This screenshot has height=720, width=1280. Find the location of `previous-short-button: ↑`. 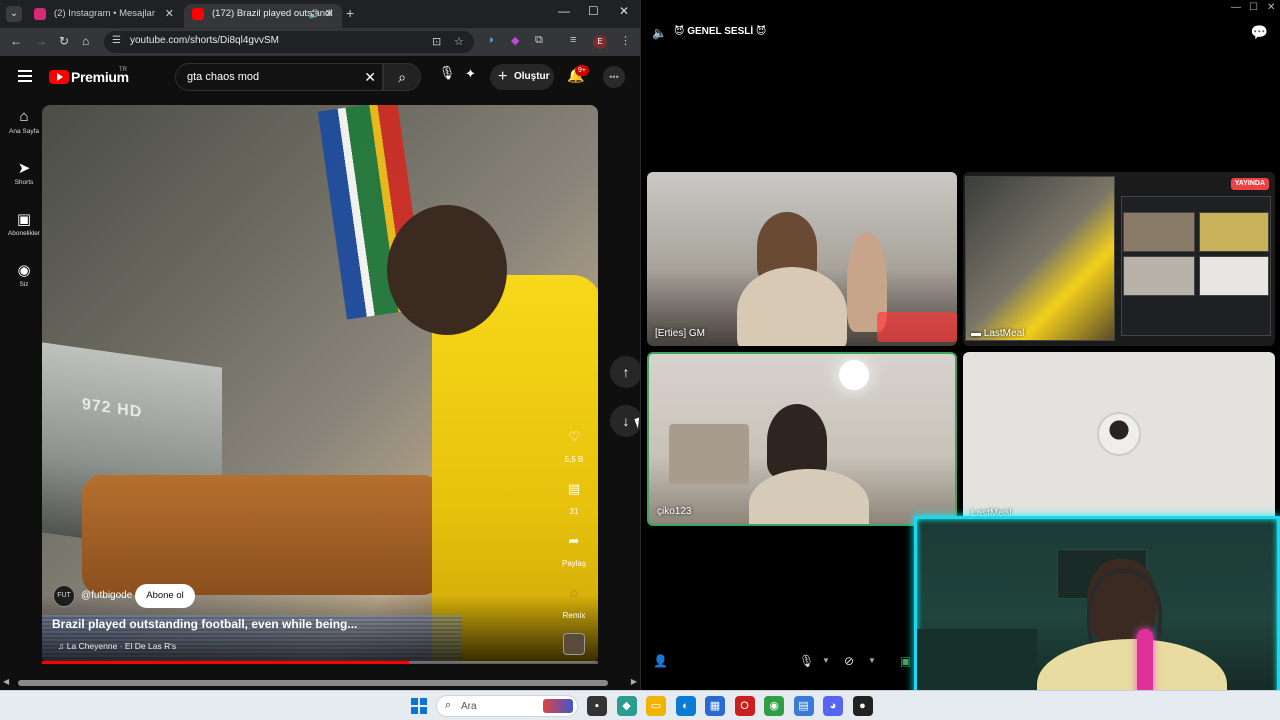

previous-short-button: ↑ is located at coordinates (626, 372).